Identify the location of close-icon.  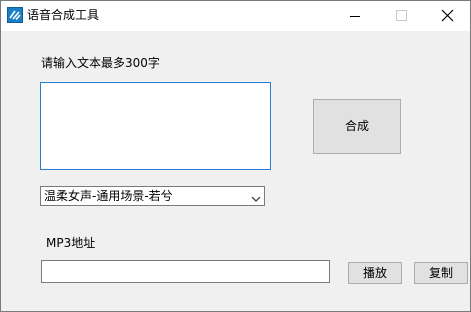
(447, 15).